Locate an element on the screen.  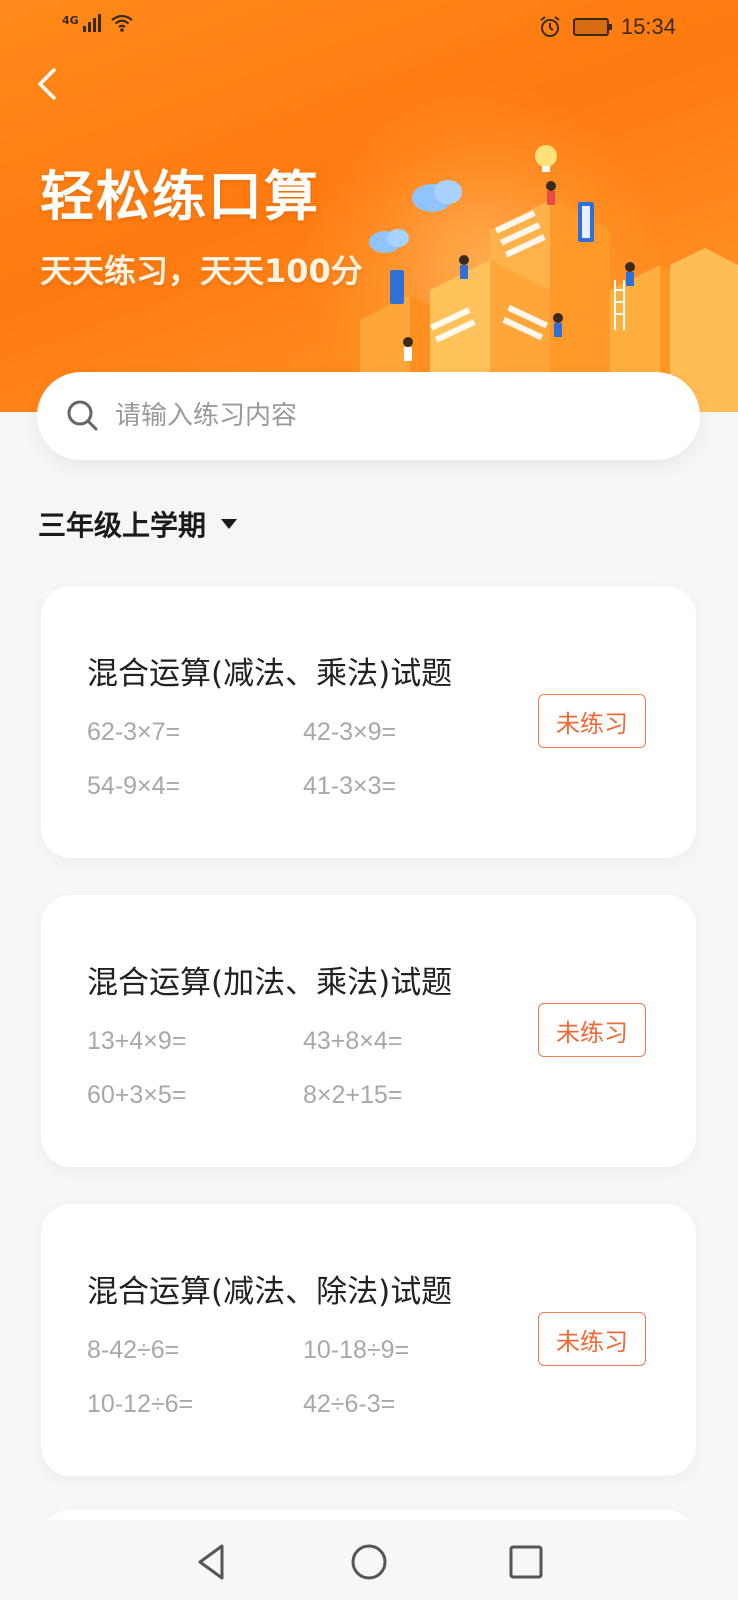
grade-selector: 三年级上学期 is located at coordinates (138, 524).